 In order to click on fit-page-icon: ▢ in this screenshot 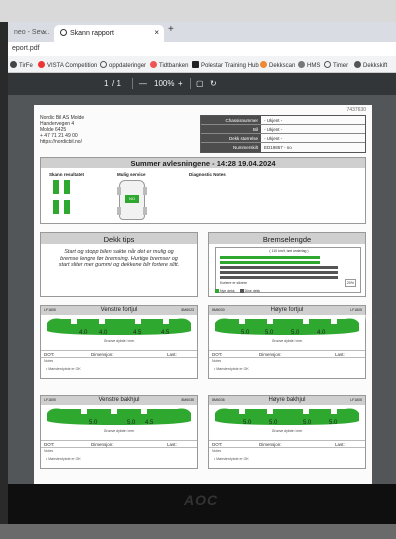, I will do `click(200, 83)`.